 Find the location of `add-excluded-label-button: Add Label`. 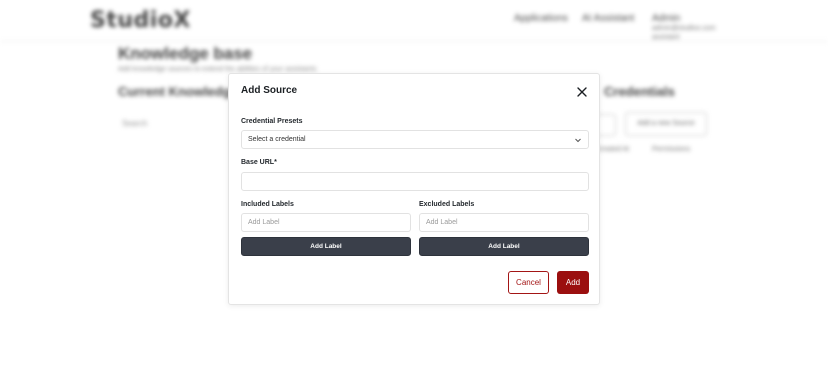

add-excluded-label-button: Add Label is located at coordinates (504, 246).